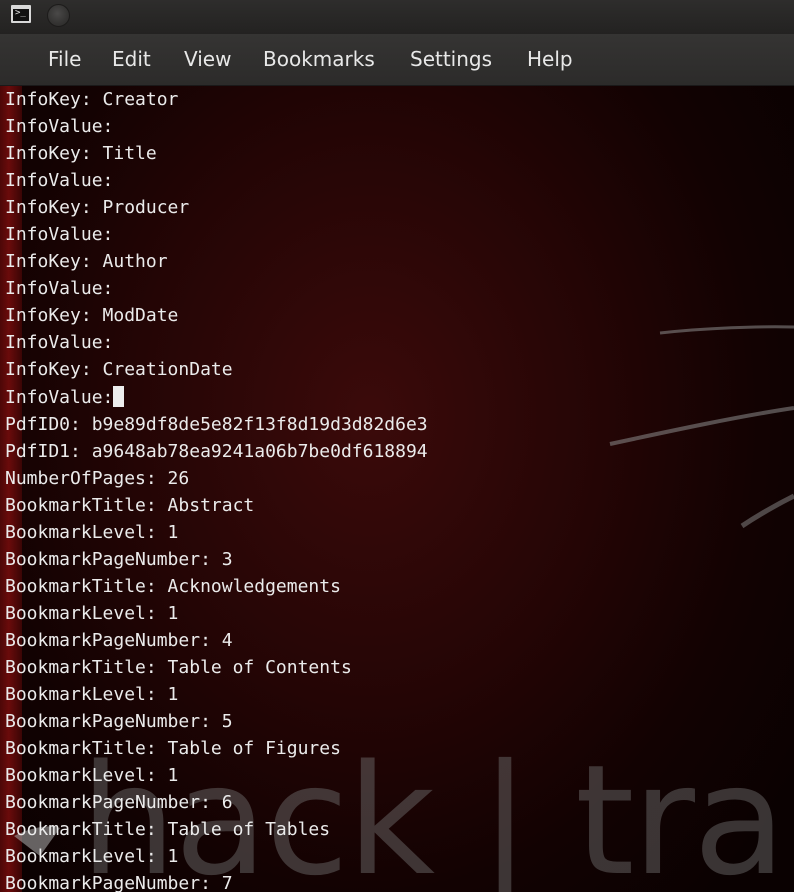 This screenshot has width=794, height=892. I want to click on terminal-line: BookmarkPageNumber: 5, so click(119, 722).